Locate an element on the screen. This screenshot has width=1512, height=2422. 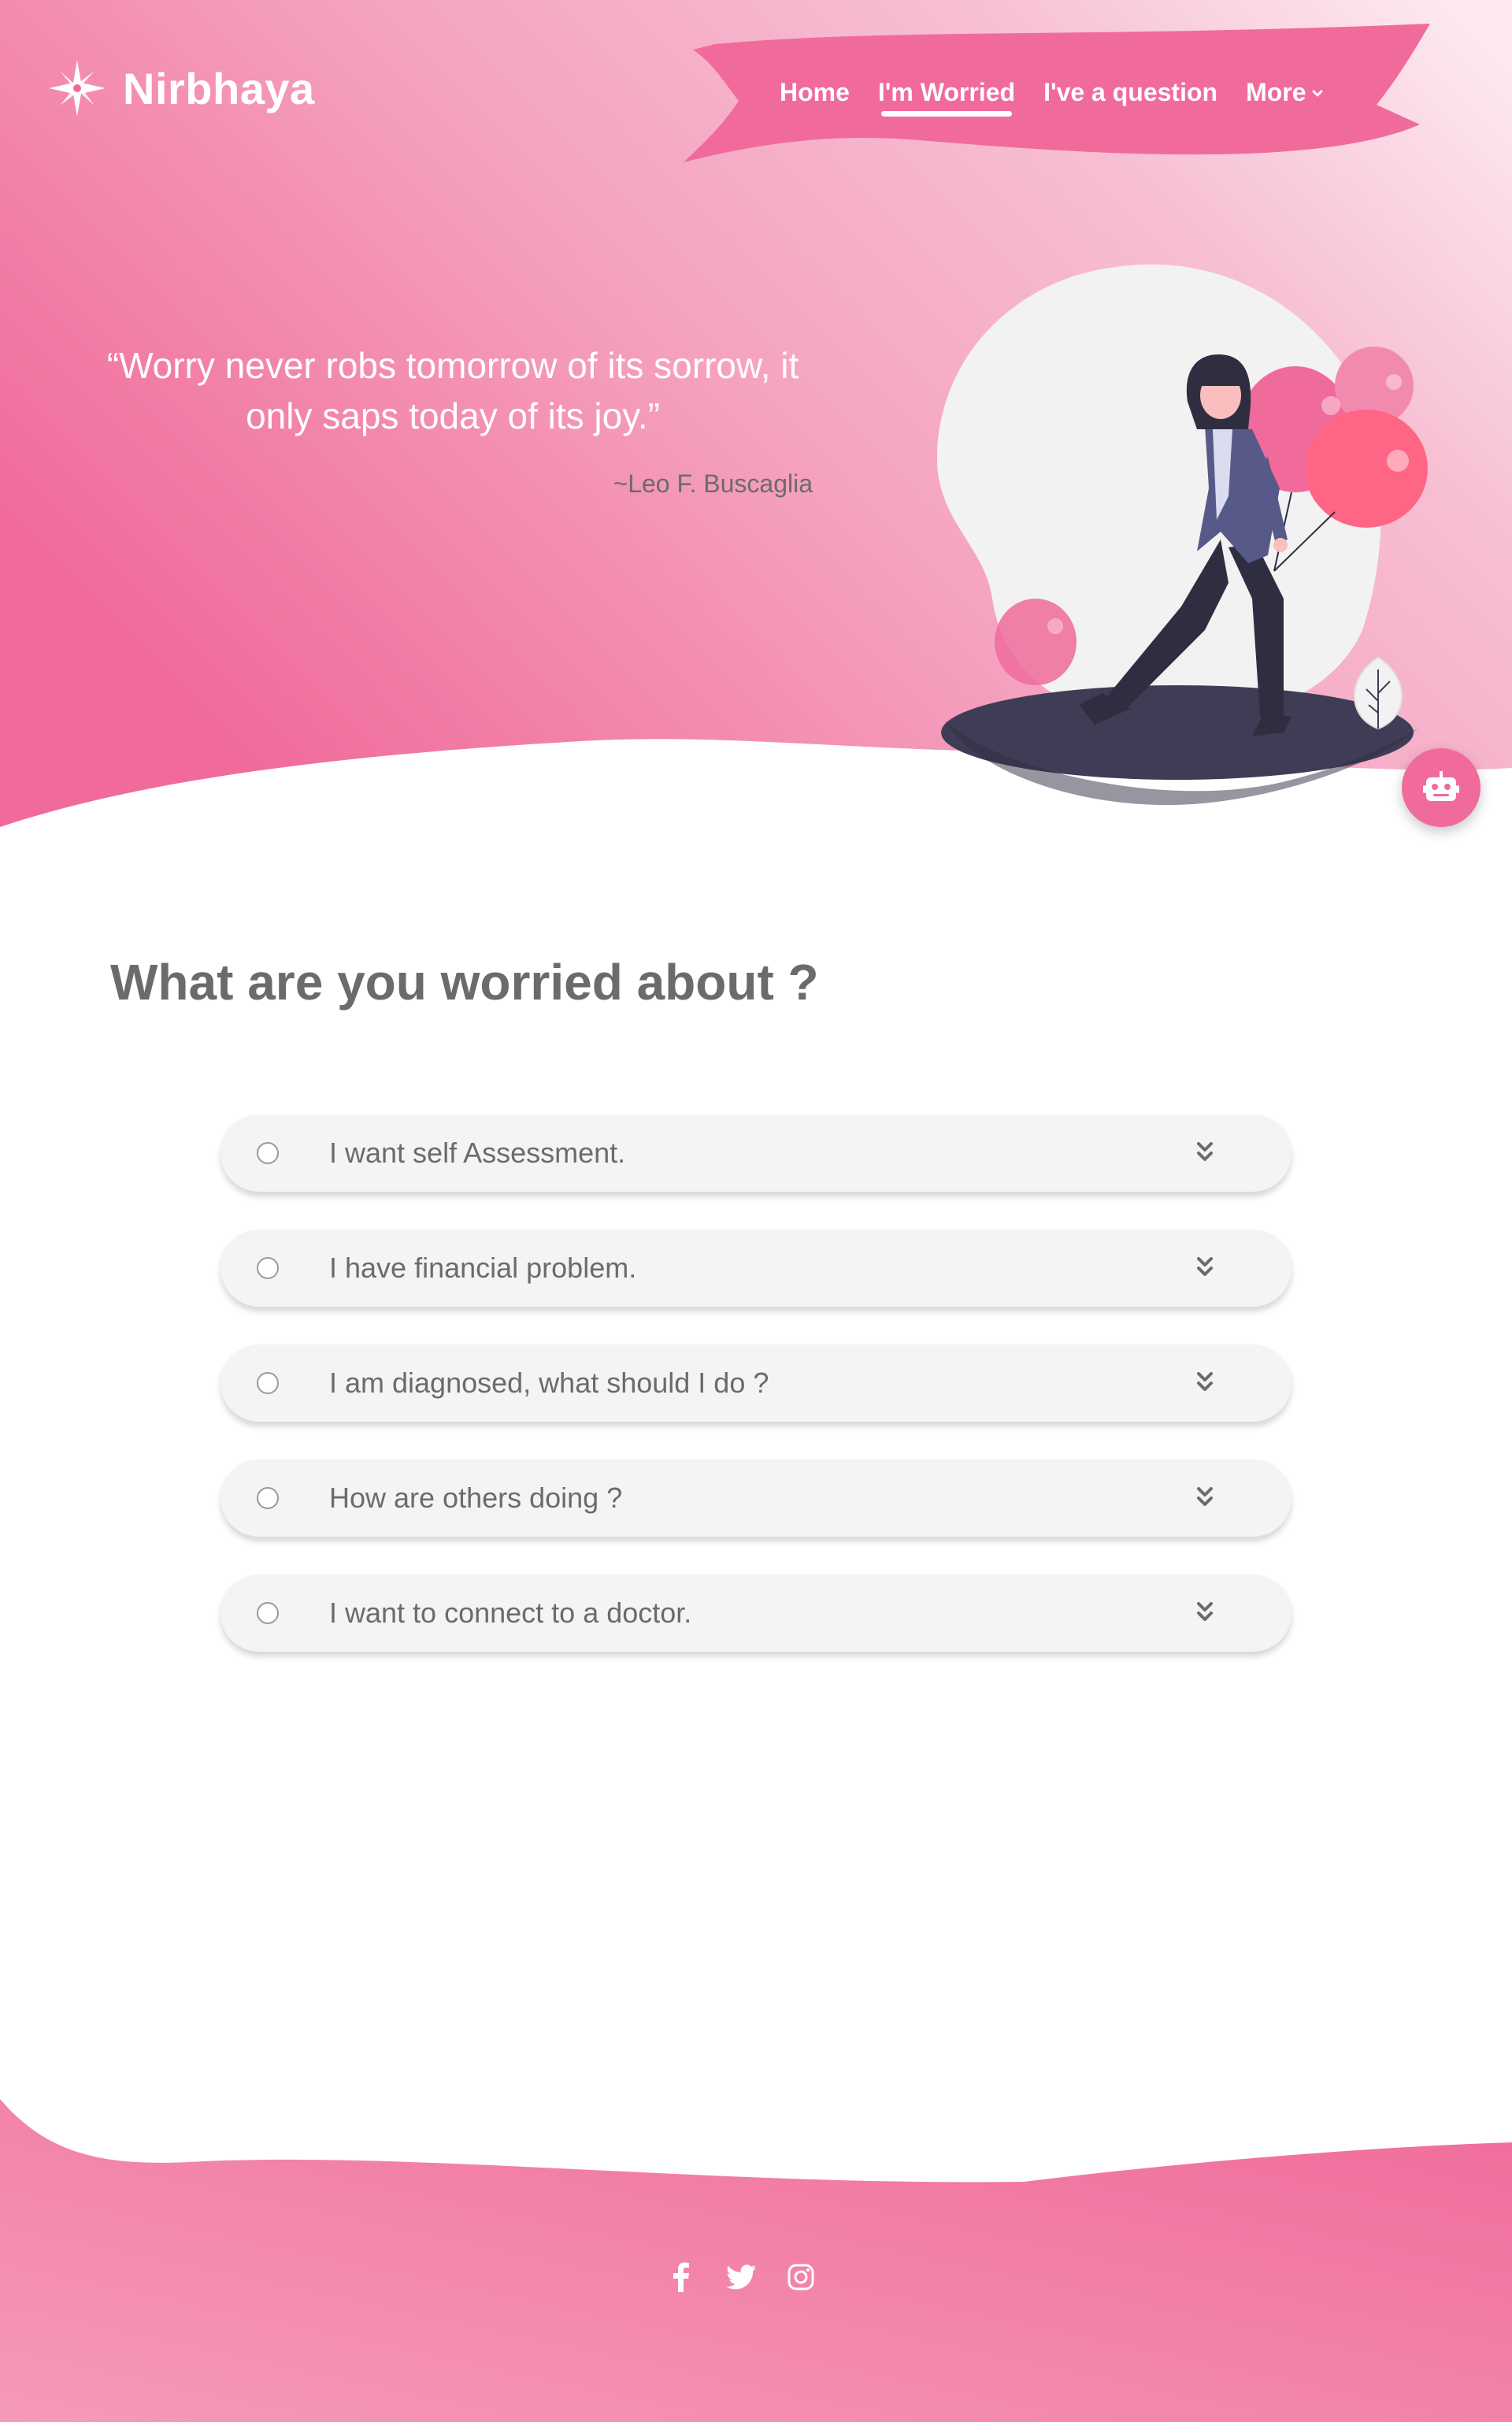
quote-author: ~Leo F. Buscaglia is located at coordinates (713, 483).